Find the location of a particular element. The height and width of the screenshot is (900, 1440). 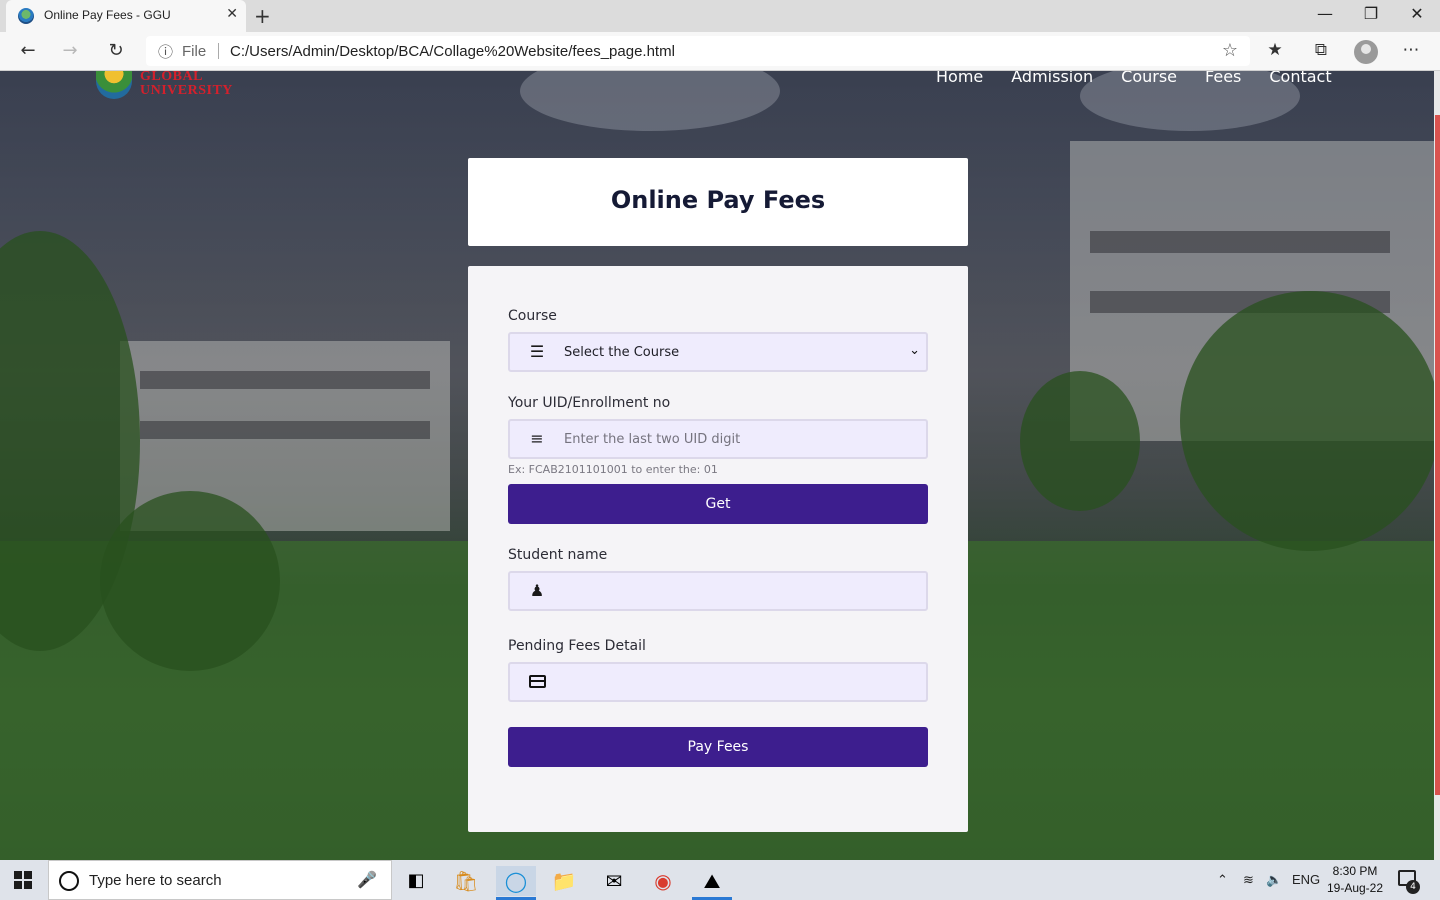

page-title: Online Pay Fees is located at coordinates (718, 200).